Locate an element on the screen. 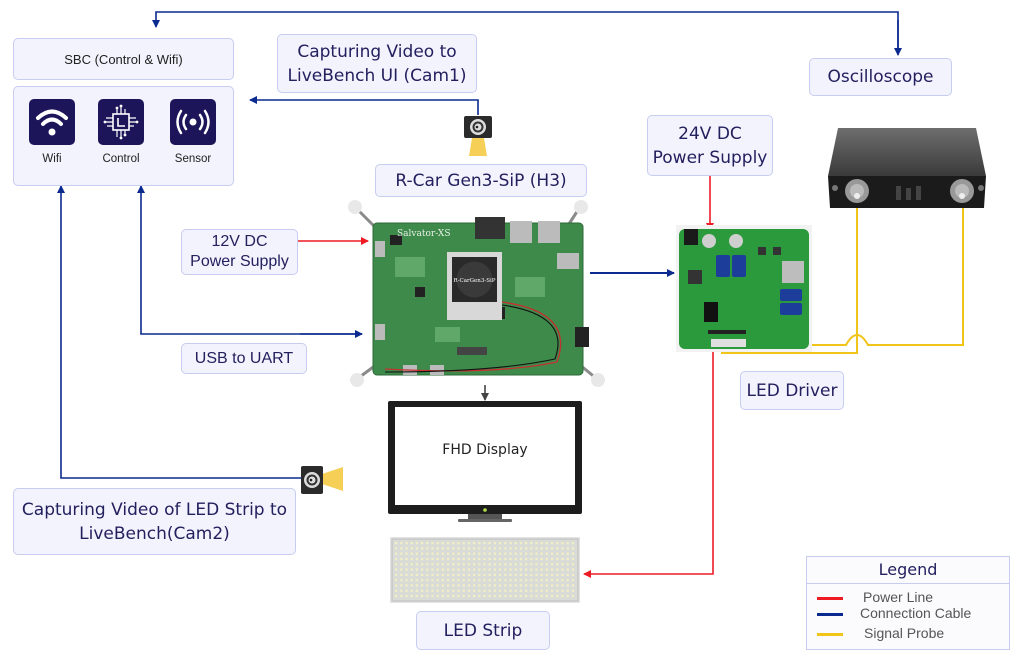  legend-item-signal-probe: Signal Probe is located at coordinates (909, 634).